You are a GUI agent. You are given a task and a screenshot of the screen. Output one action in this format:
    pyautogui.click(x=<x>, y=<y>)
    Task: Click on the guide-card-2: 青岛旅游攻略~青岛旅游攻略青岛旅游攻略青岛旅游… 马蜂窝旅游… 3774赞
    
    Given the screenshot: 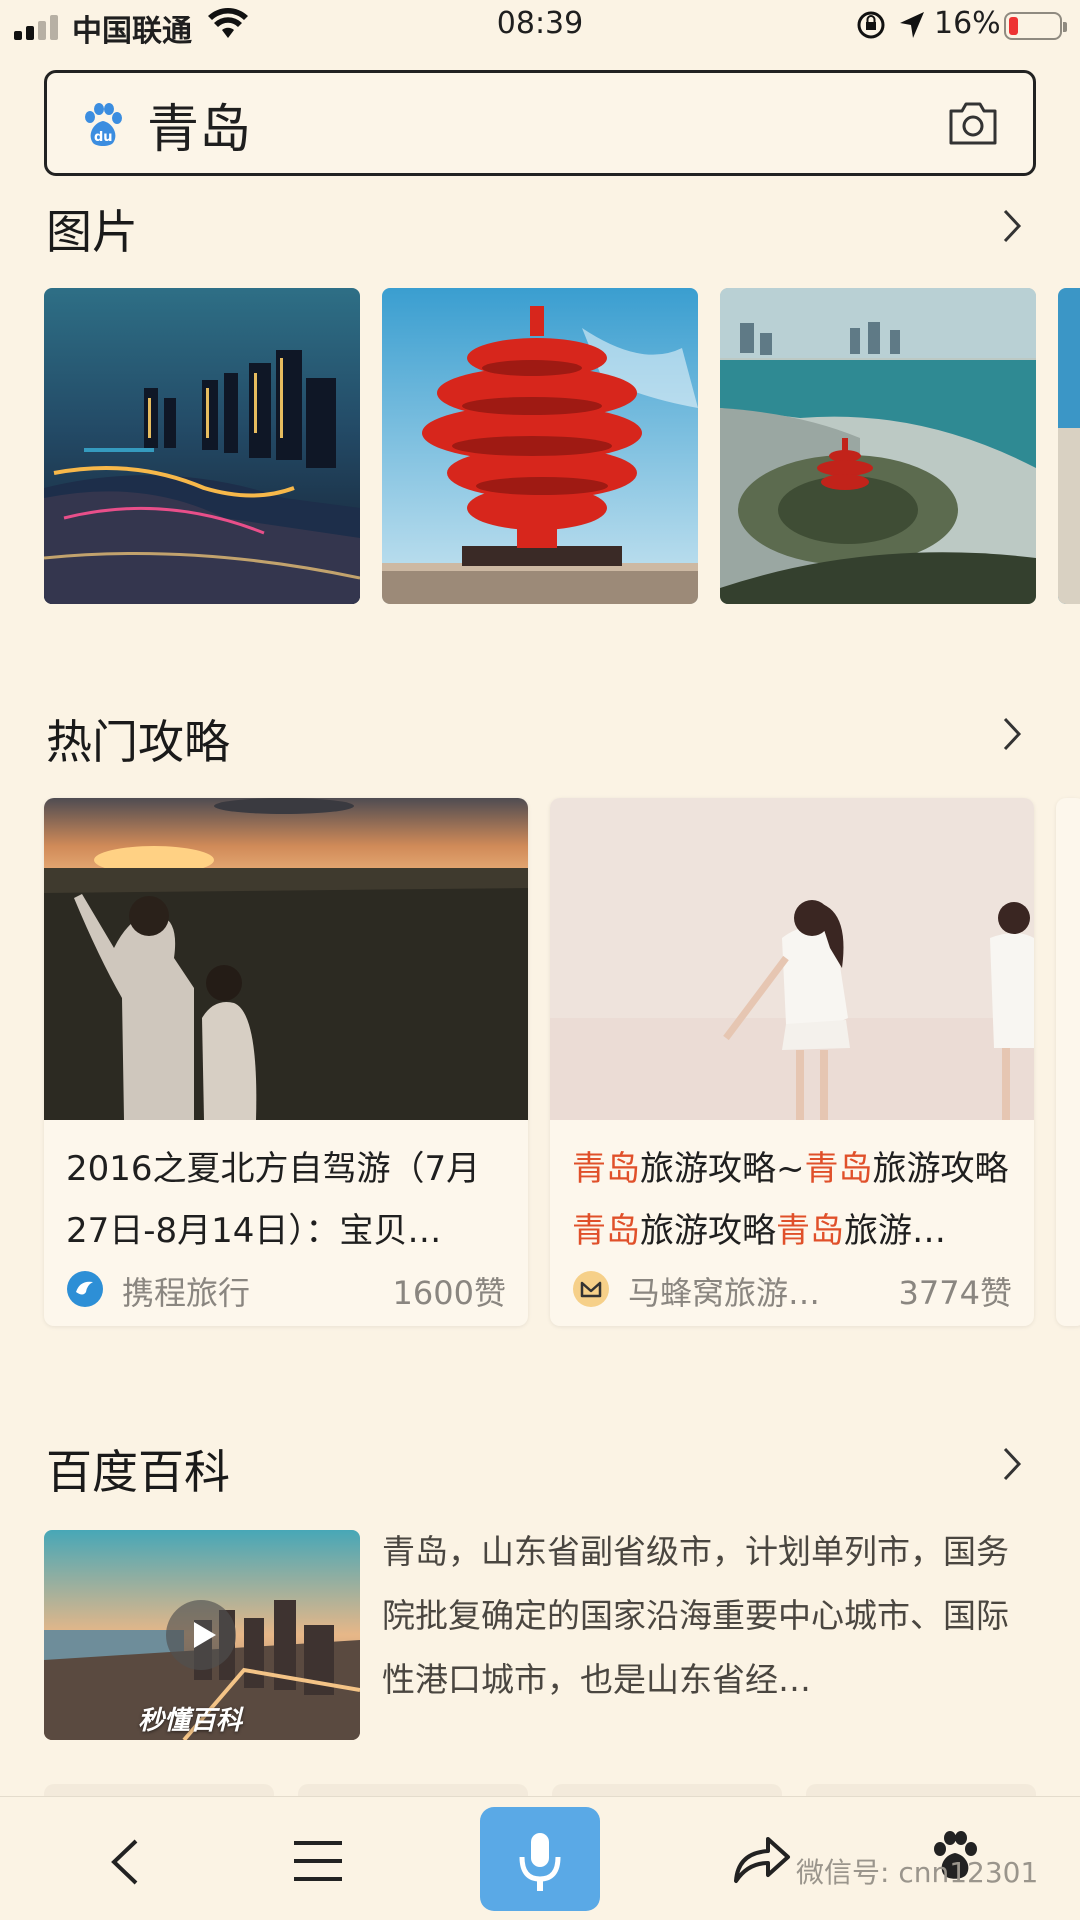 What is the action you would take?
    pyautogui.click(x=792, y=1062)
    